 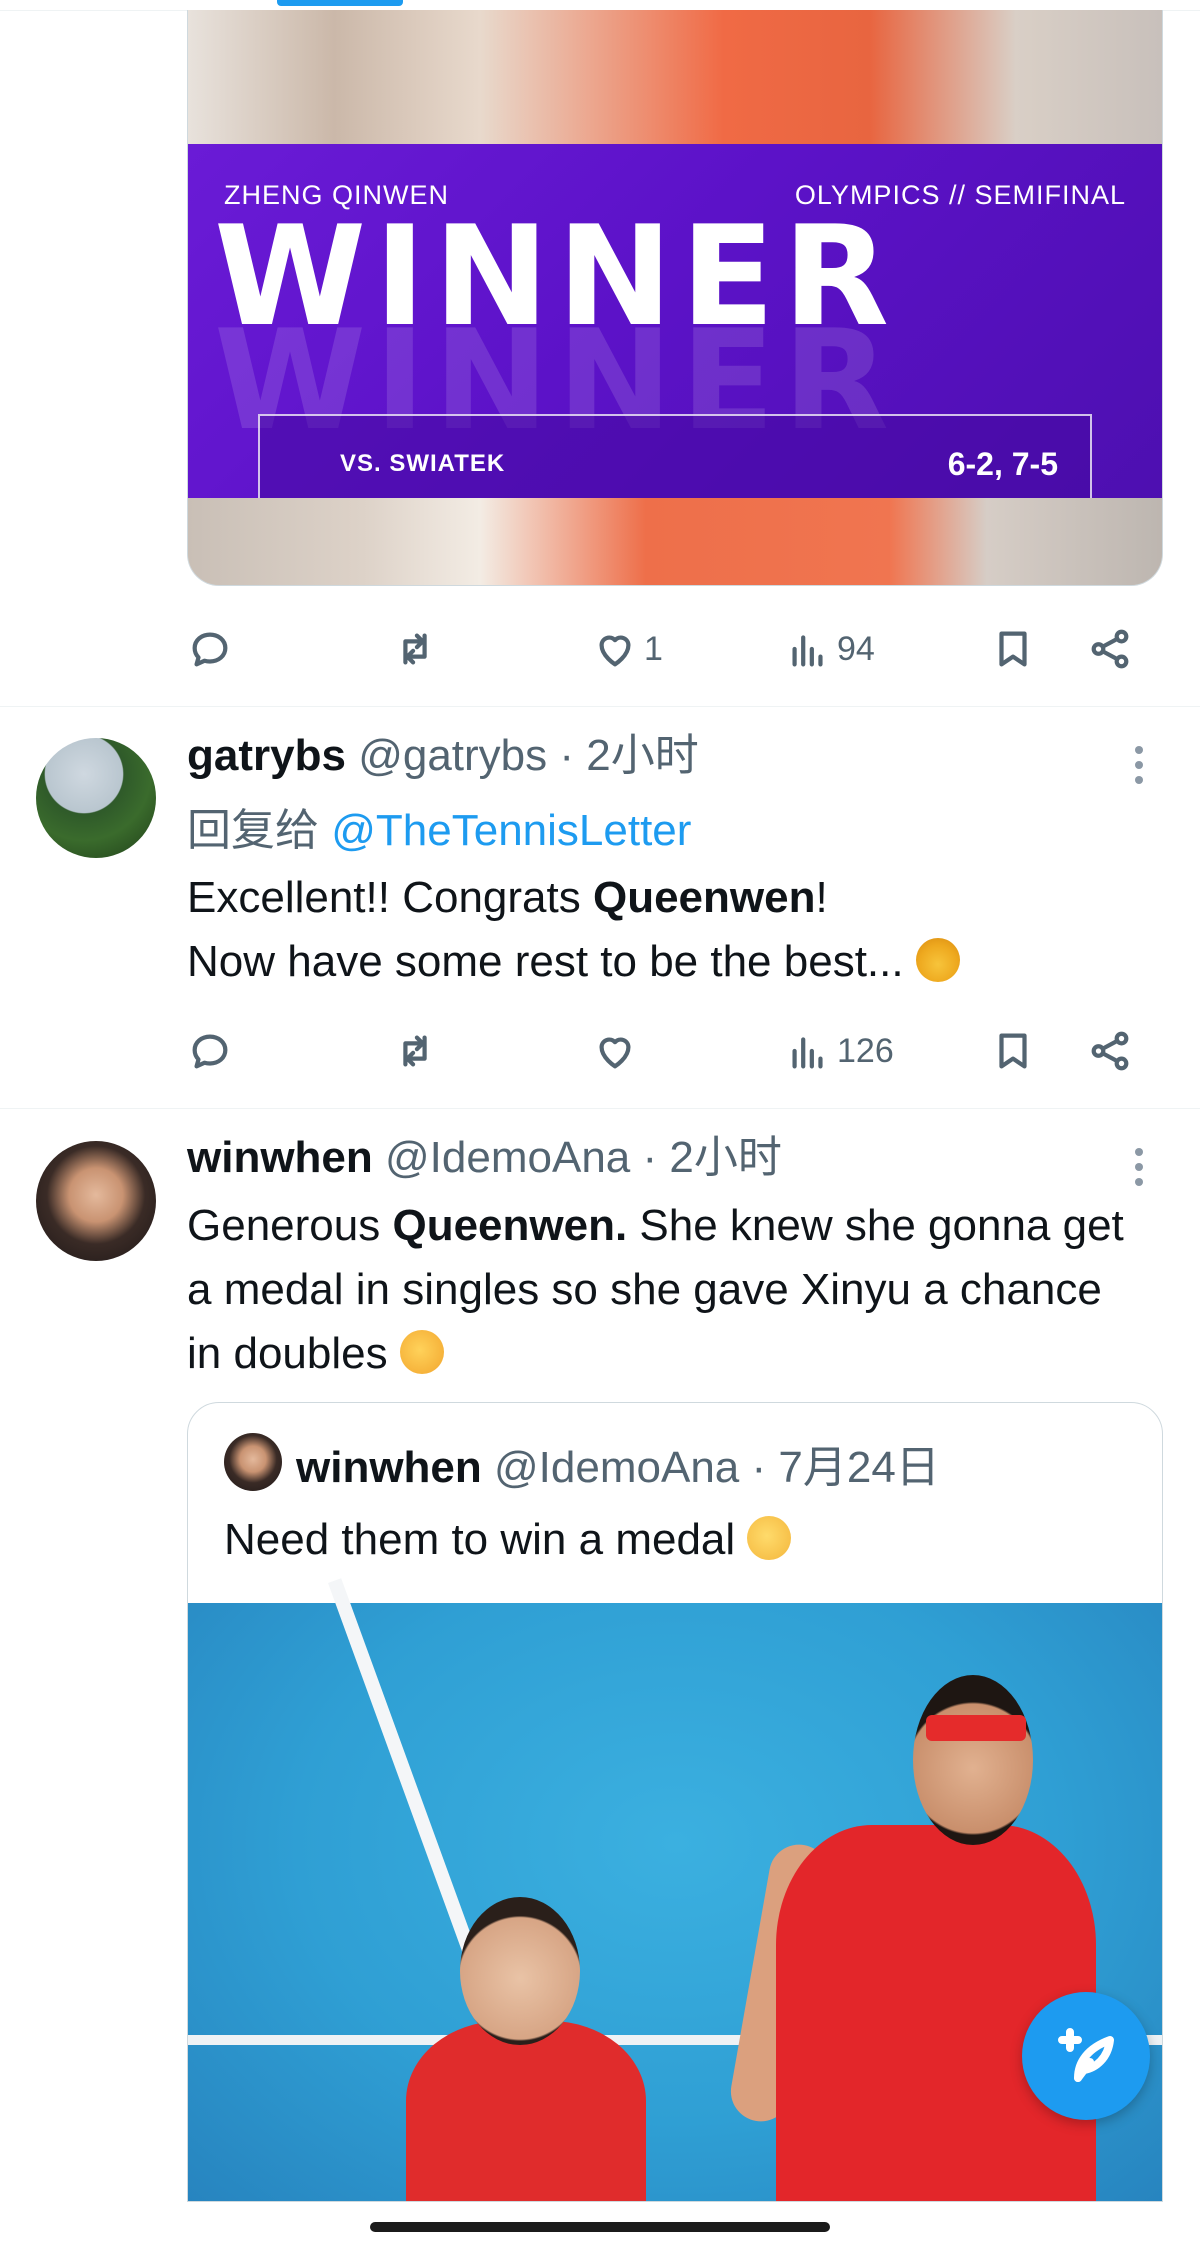 I want to click on display-name: gatrybs, so click(x=266, y=755).